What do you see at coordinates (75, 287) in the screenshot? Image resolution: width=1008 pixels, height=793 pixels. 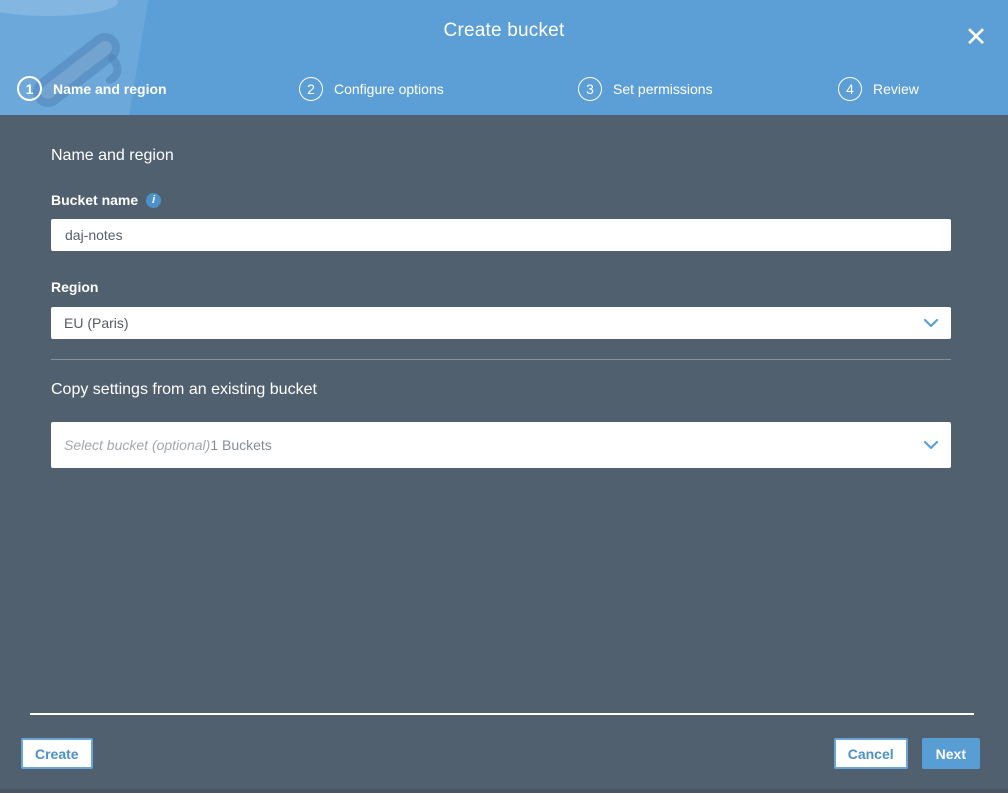 I see `region-label-text: Region` at bounding box center [75, 287].